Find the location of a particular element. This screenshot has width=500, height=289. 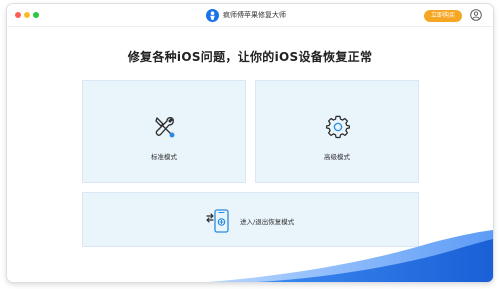

minimize-window-button is located at coordinates (27, 15).